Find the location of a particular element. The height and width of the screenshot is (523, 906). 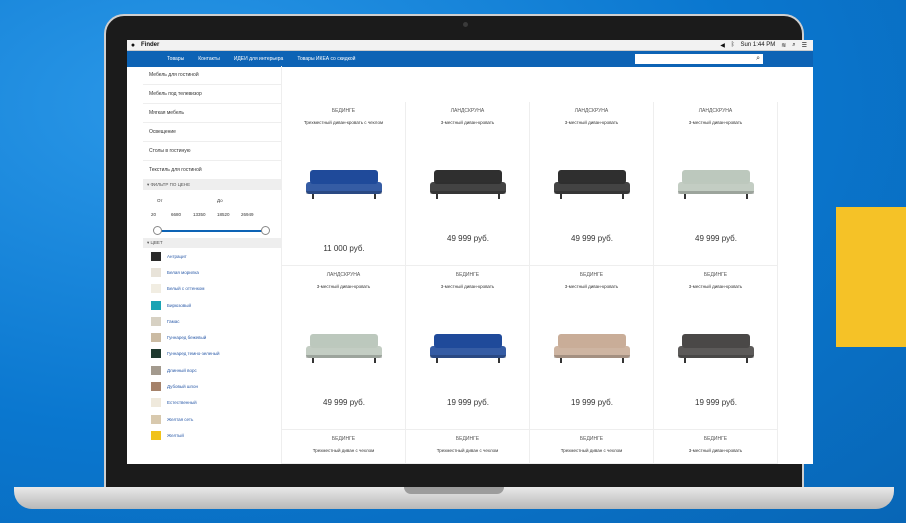

color-filter-option: Антрацит is located at coordinates (212, 256).